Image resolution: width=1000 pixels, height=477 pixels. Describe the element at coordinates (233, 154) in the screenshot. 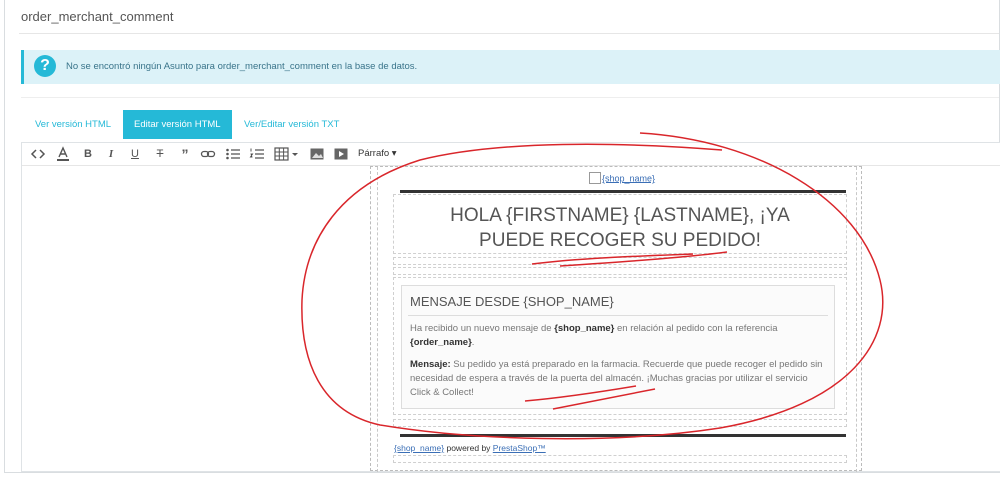

I see `bullet-list-icon` at that location.